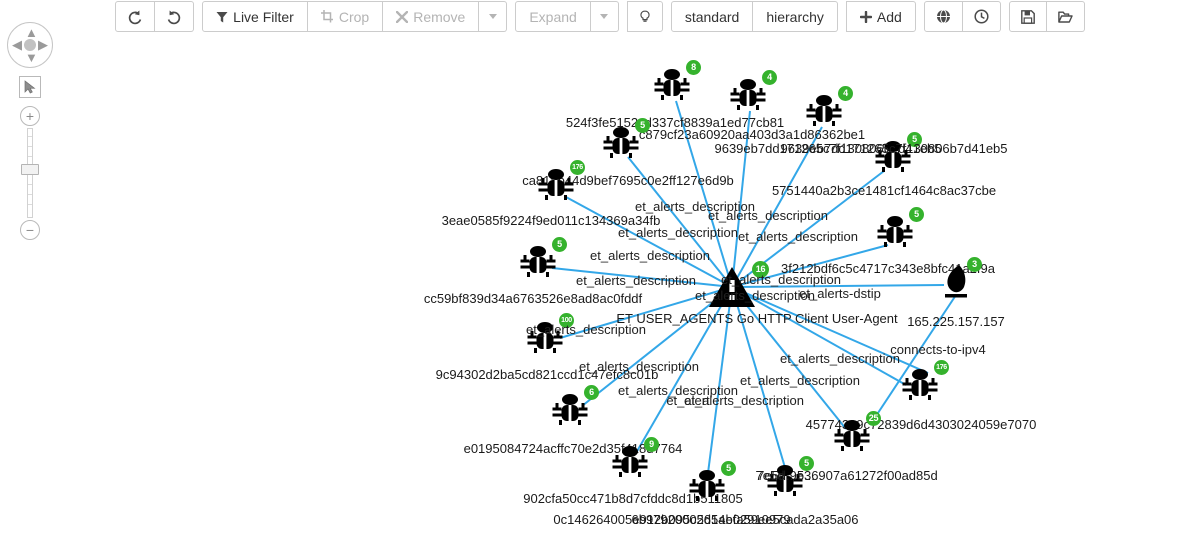 The width and height of the screenshot is (1200, 547). I want to click on node-label: c879cf23a60920aa403d3a1d86362be1, so click(752, 134).